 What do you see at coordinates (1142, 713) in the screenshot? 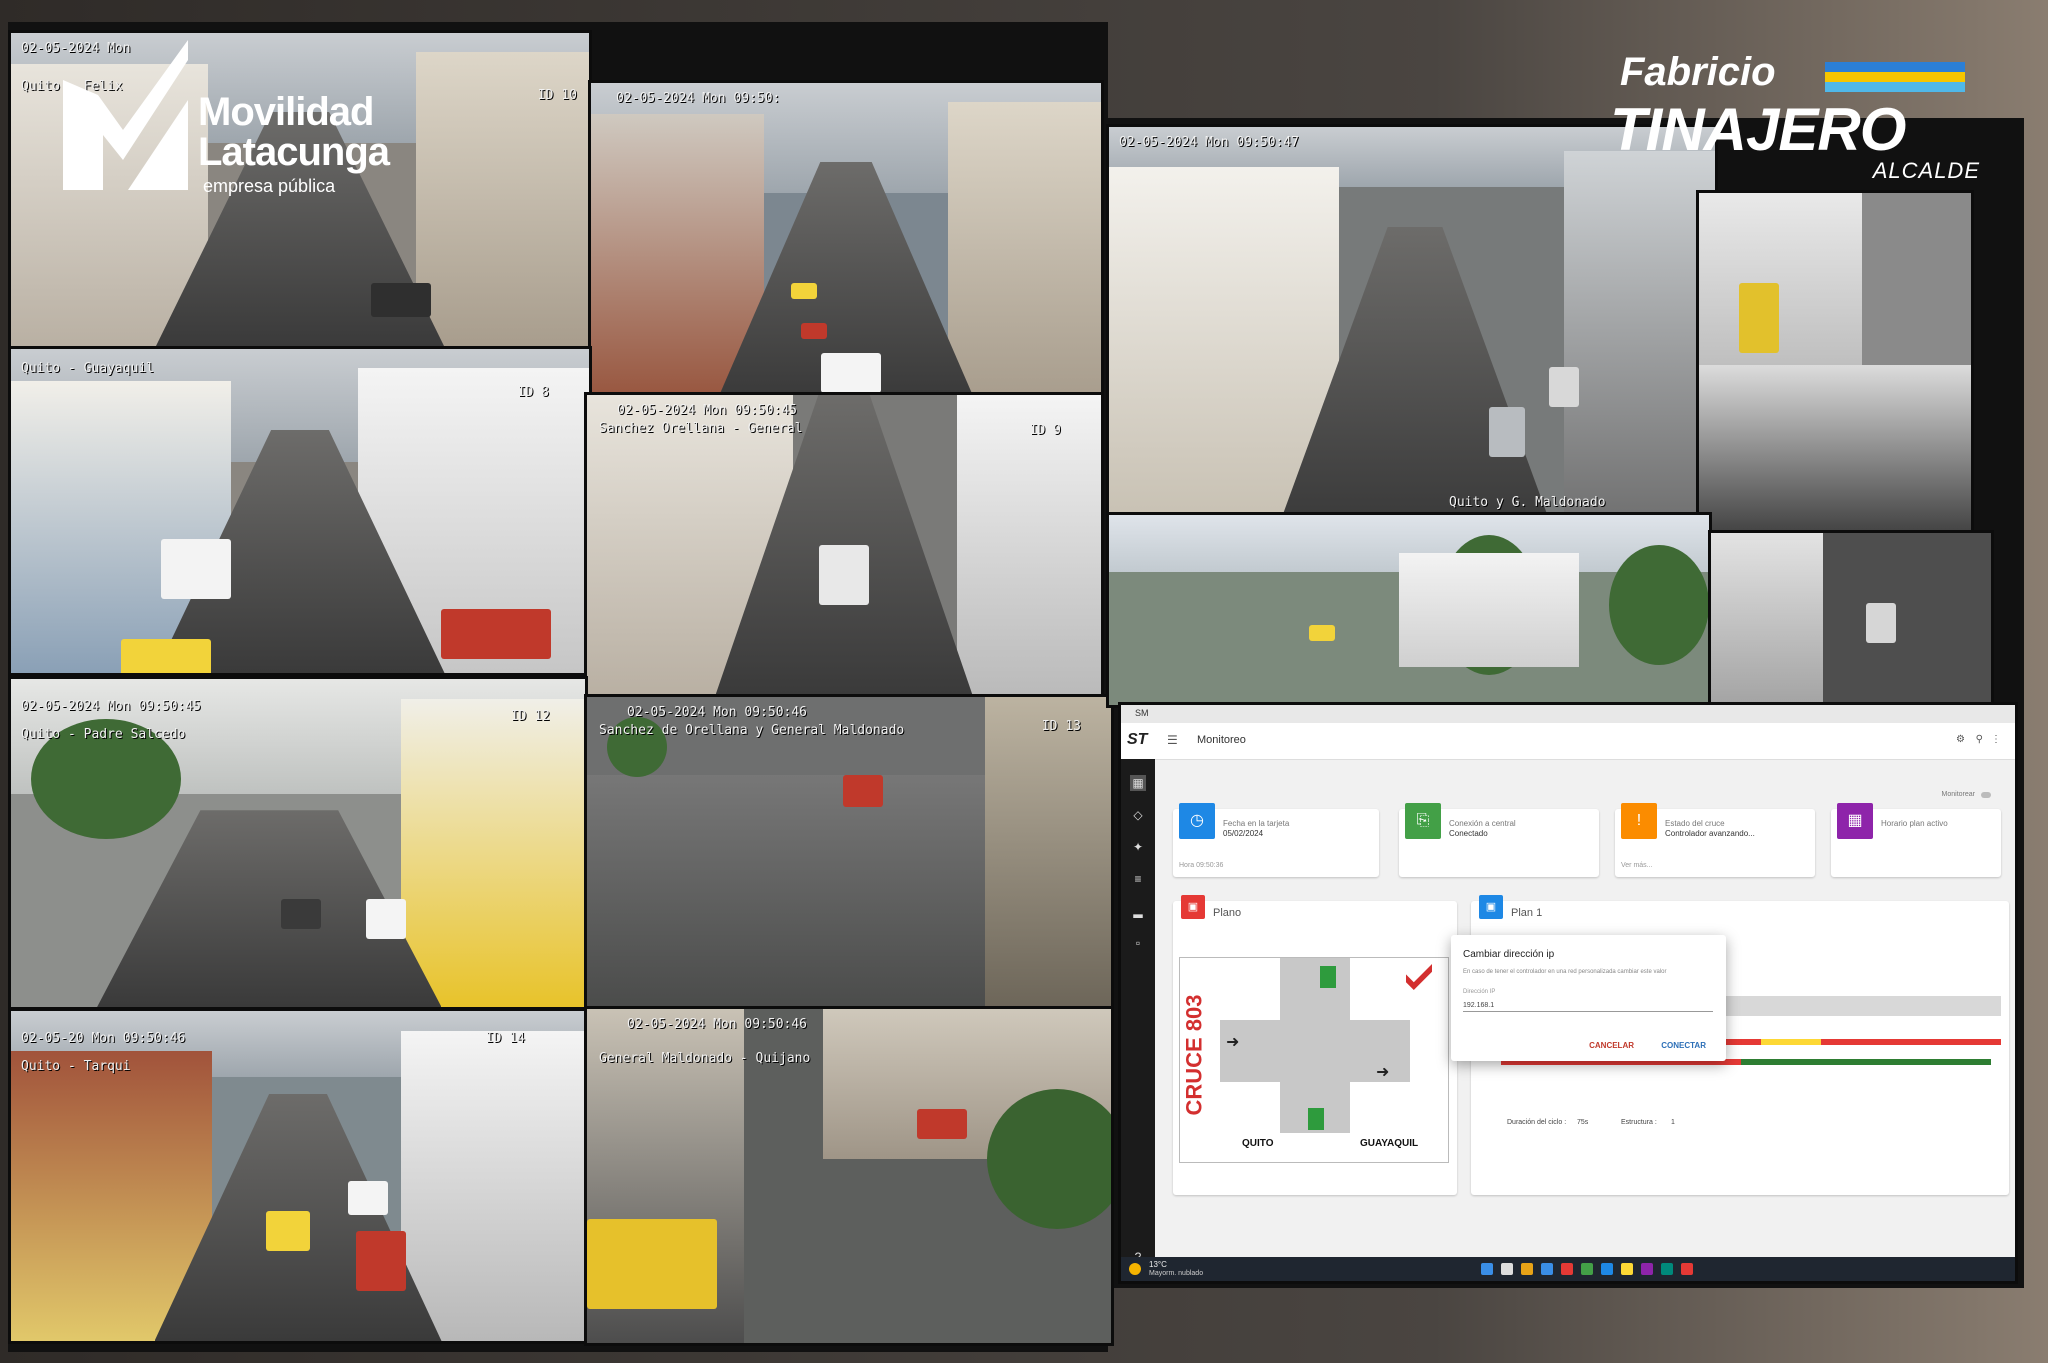
I see `window-title: SM` at bounding box center [1142, 713].